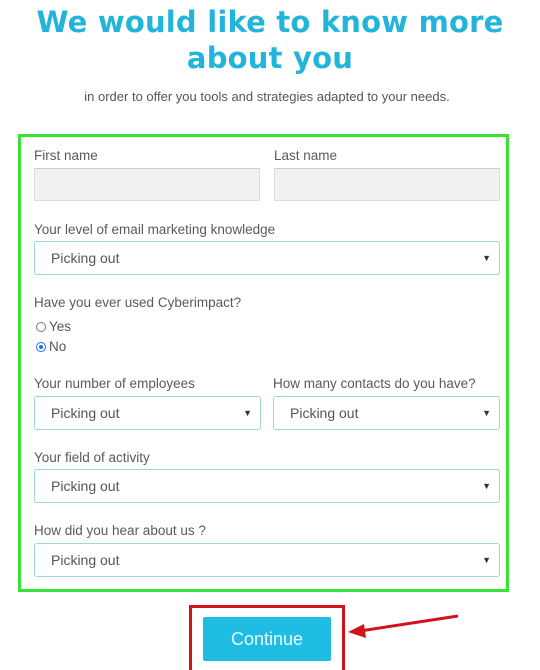 The image size is (540, 670). What do you see at coordinates (267, 560) in the screenshot?
I see `heard-about-select: Picking out ▼` at bounding box center [267, 560].